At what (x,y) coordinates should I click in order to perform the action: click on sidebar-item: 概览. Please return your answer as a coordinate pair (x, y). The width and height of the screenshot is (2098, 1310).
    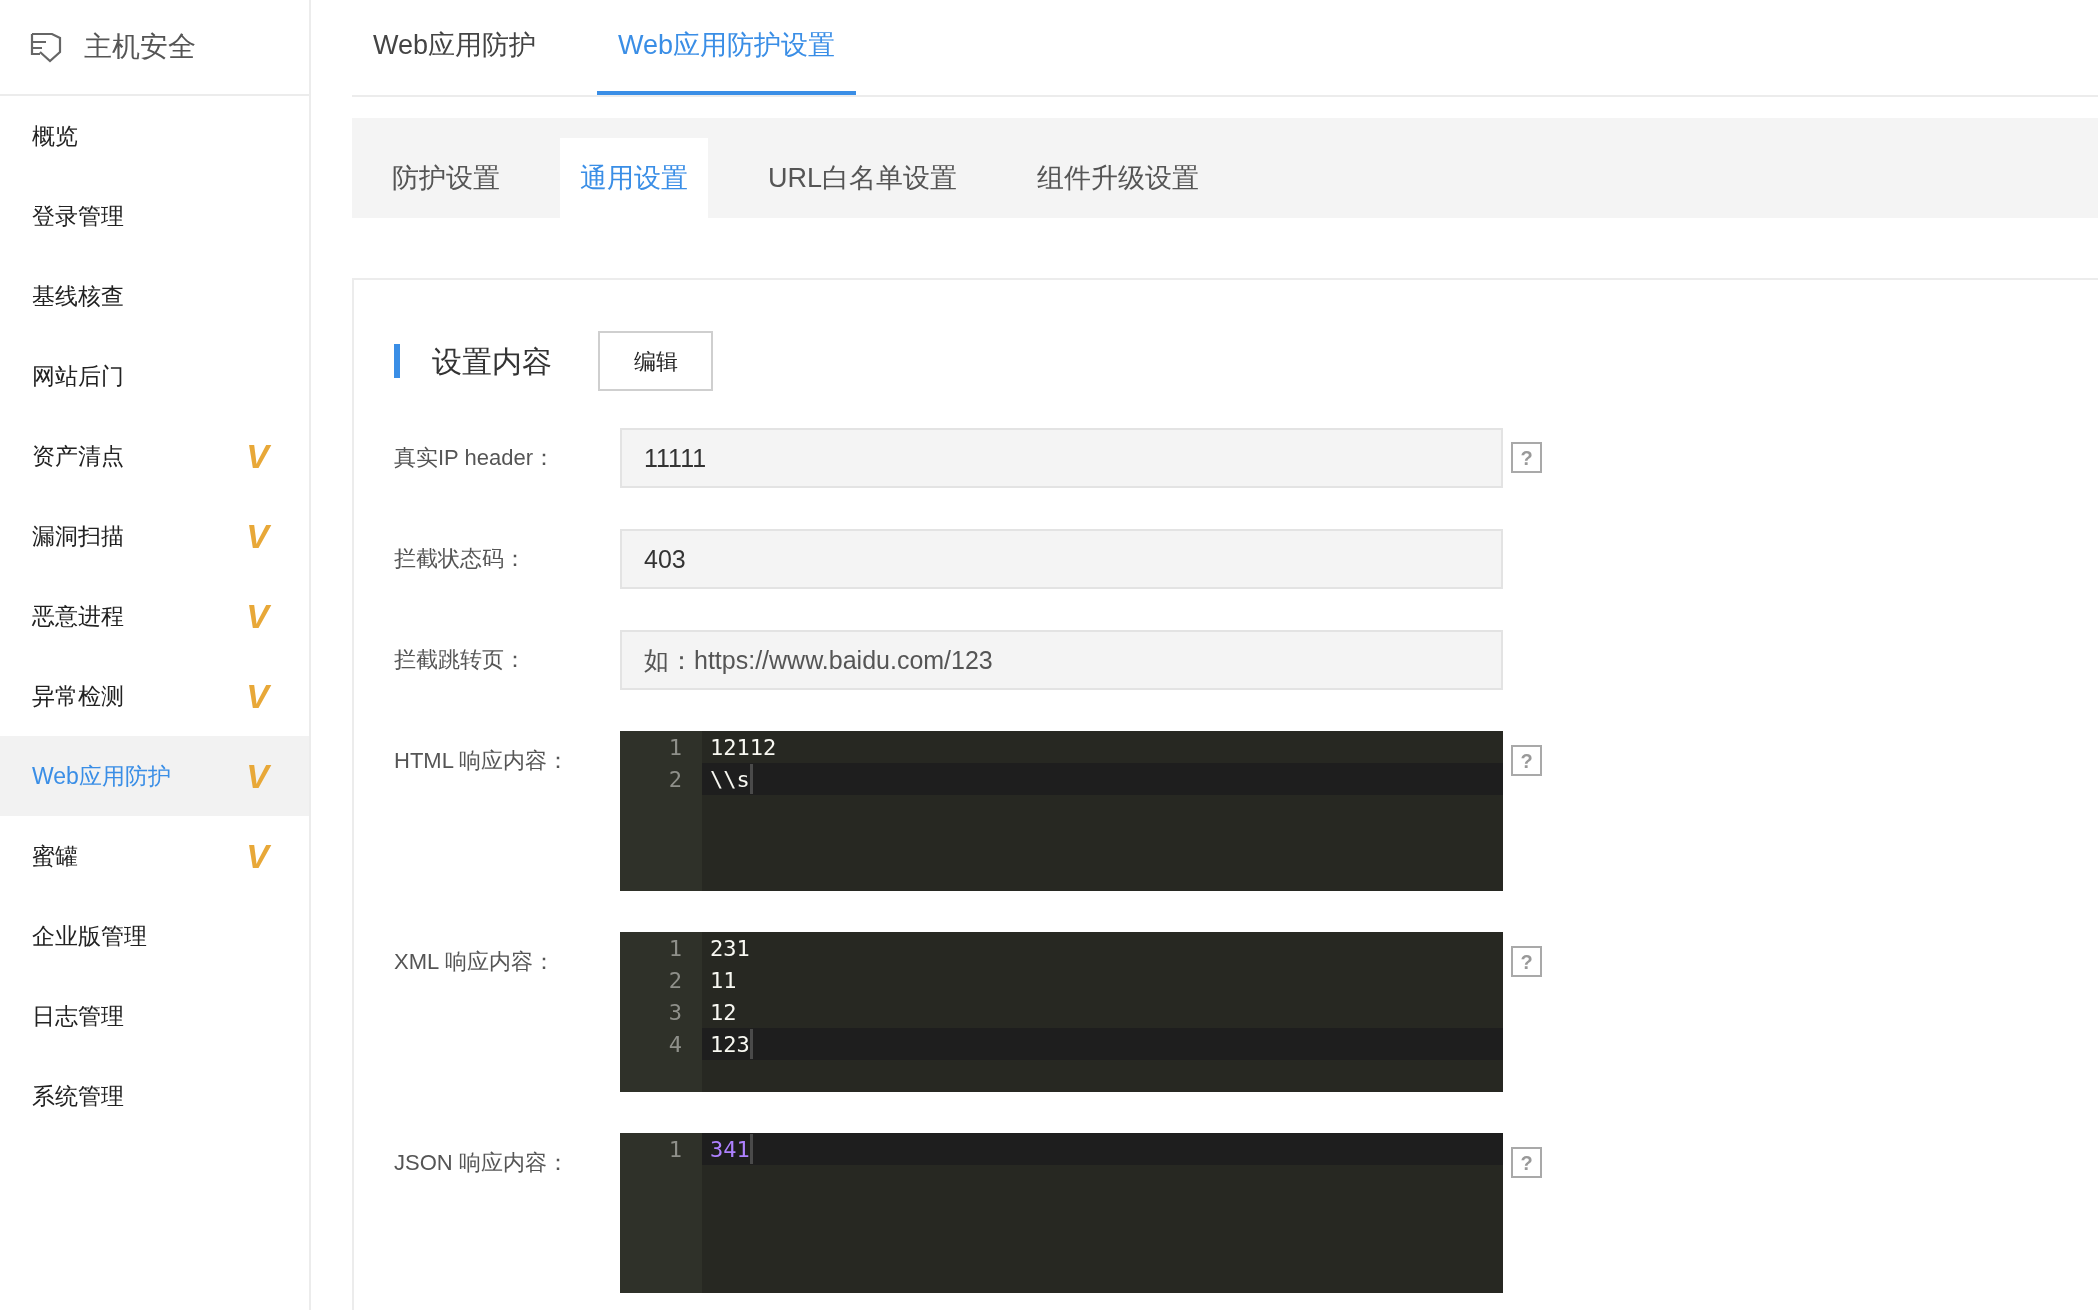
    Looking at the image, I should click on (154, 136).